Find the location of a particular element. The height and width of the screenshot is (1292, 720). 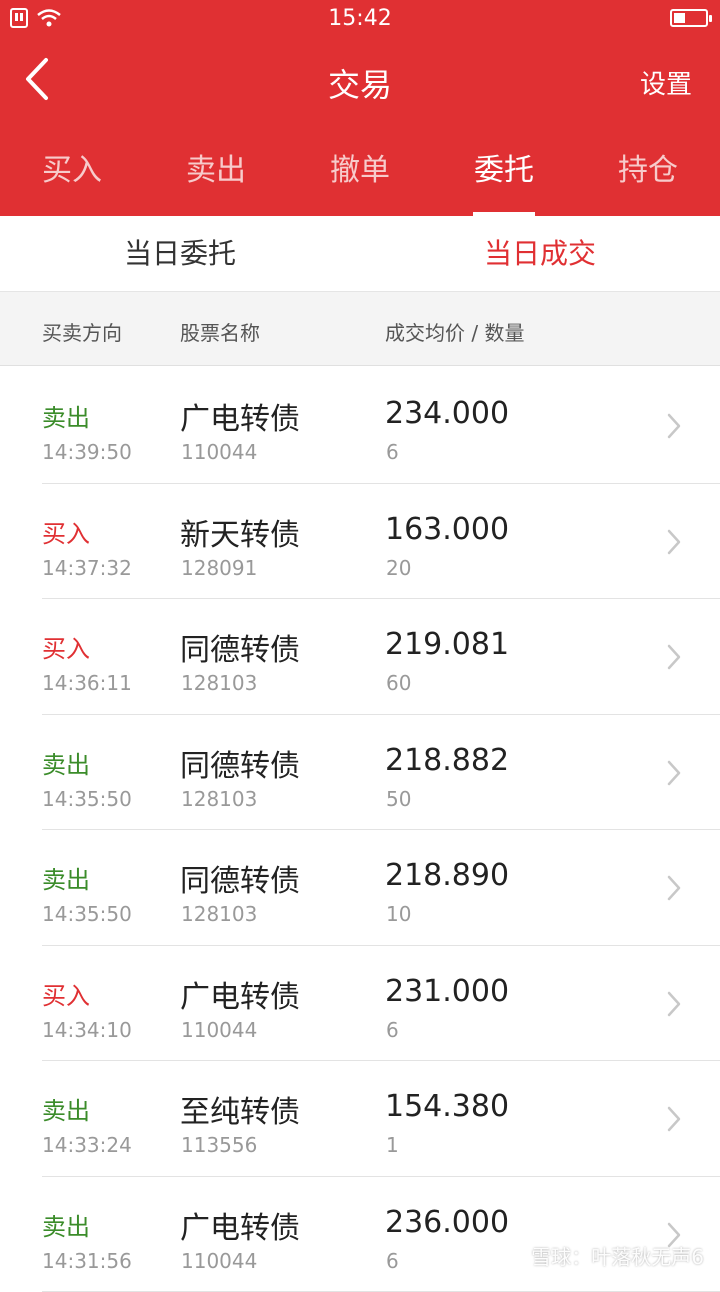

subtab-today-trades: 当日成交 is located at coordinates (540, 253).